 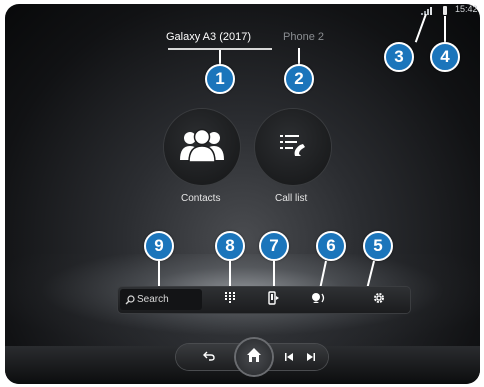 I want to click on callout-7: 7, so click(x=274, y=246).